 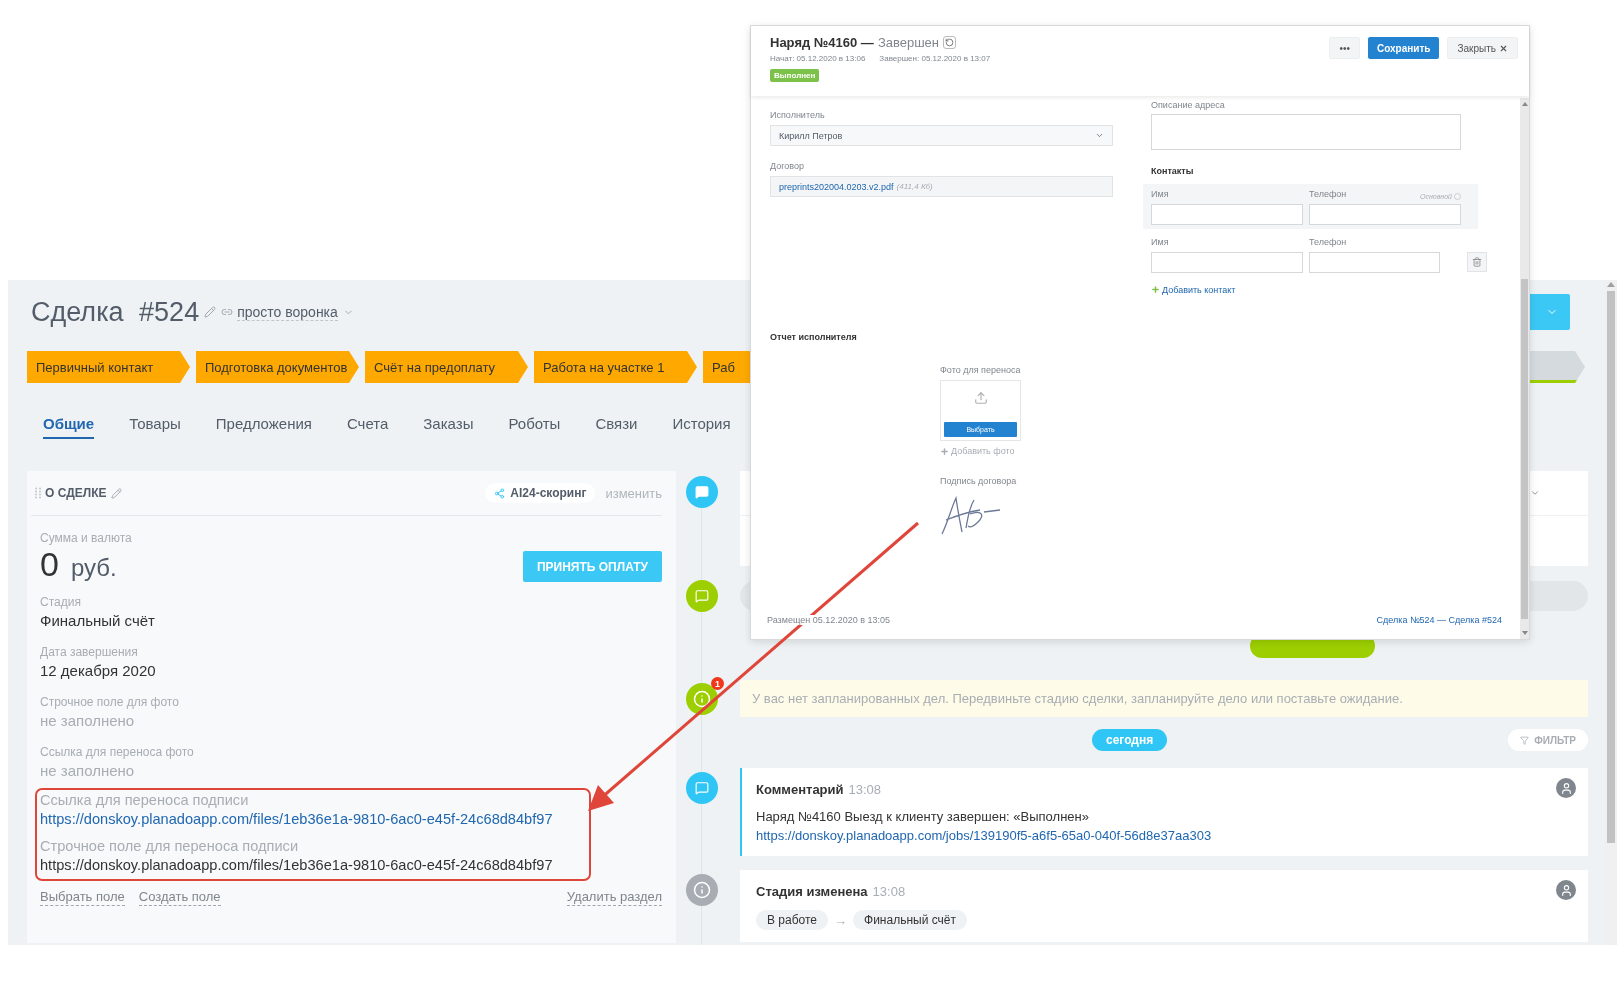 I want to click on field-label: Договор, so click(x=787, y=166).